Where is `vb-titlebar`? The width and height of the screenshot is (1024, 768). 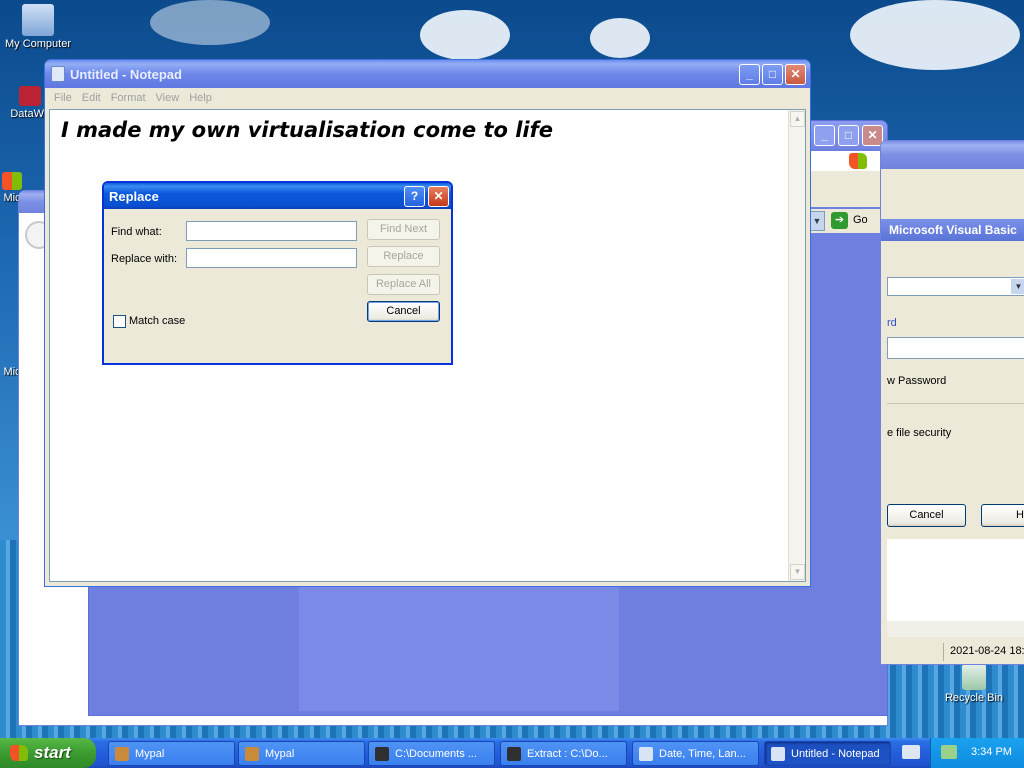 vb-titlebar is located at coordinates (952, 155).